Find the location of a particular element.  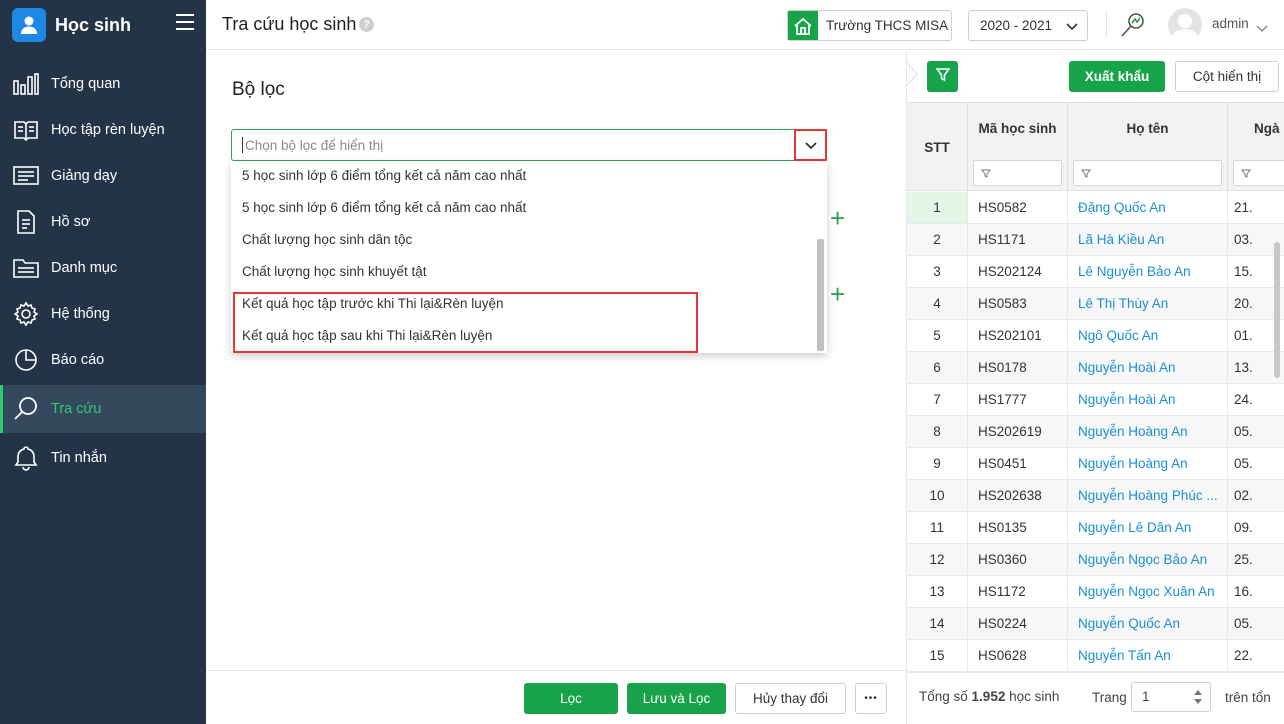

student-name-link: Đặng Quốc An is located at coordinates (1148, 207).